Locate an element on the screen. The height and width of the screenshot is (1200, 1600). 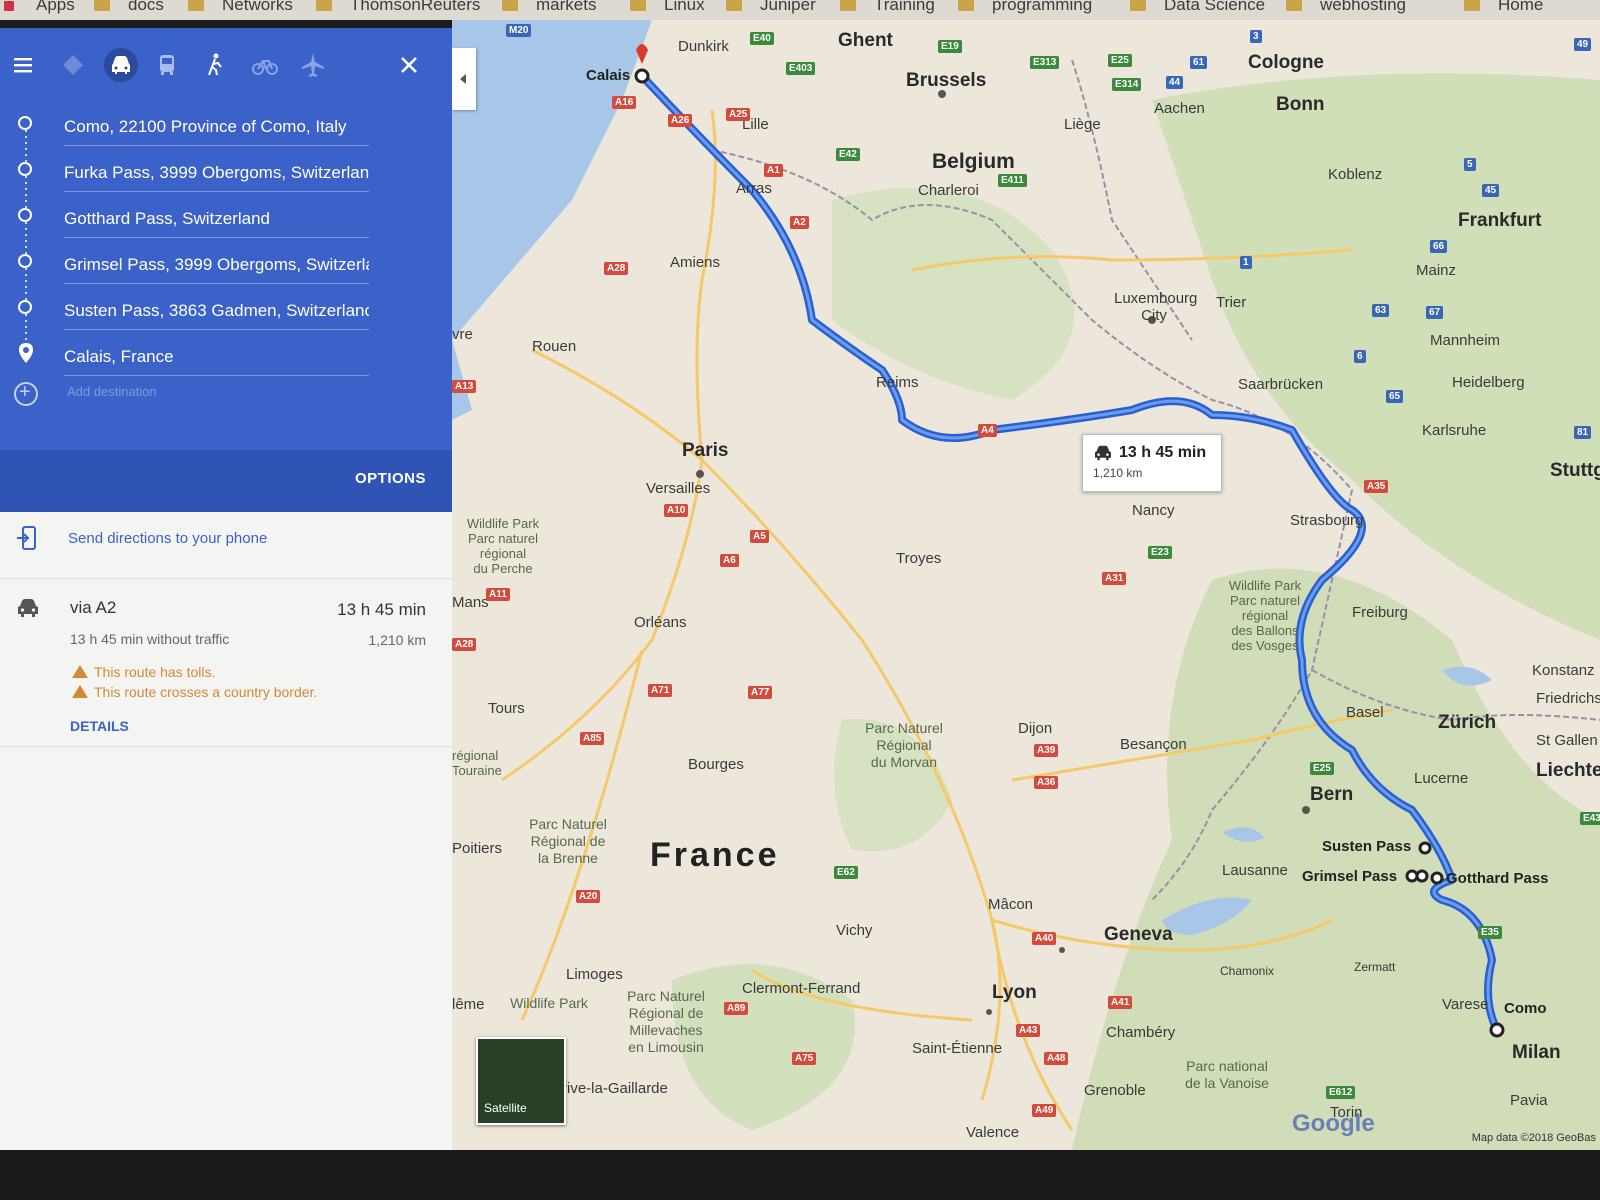
waypoint-input-5: Susten Pass, 3863 Gadmen, Switzerlanc is located at coordinates (216, 307).